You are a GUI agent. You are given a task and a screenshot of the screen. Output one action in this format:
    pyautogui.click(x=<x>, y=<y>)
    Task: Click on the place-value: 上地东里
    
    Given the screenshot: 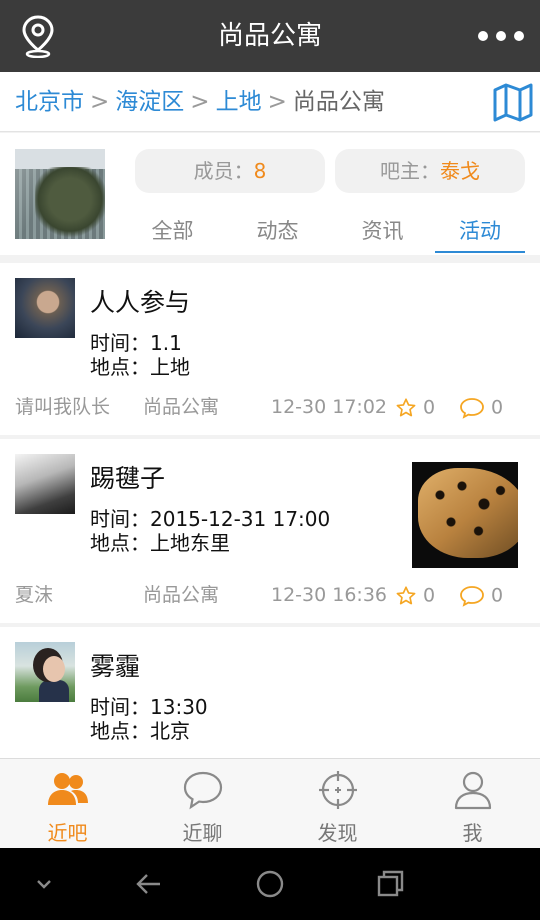 What is the action you would take?
    pyautogui.click(x=190, y=543)
    